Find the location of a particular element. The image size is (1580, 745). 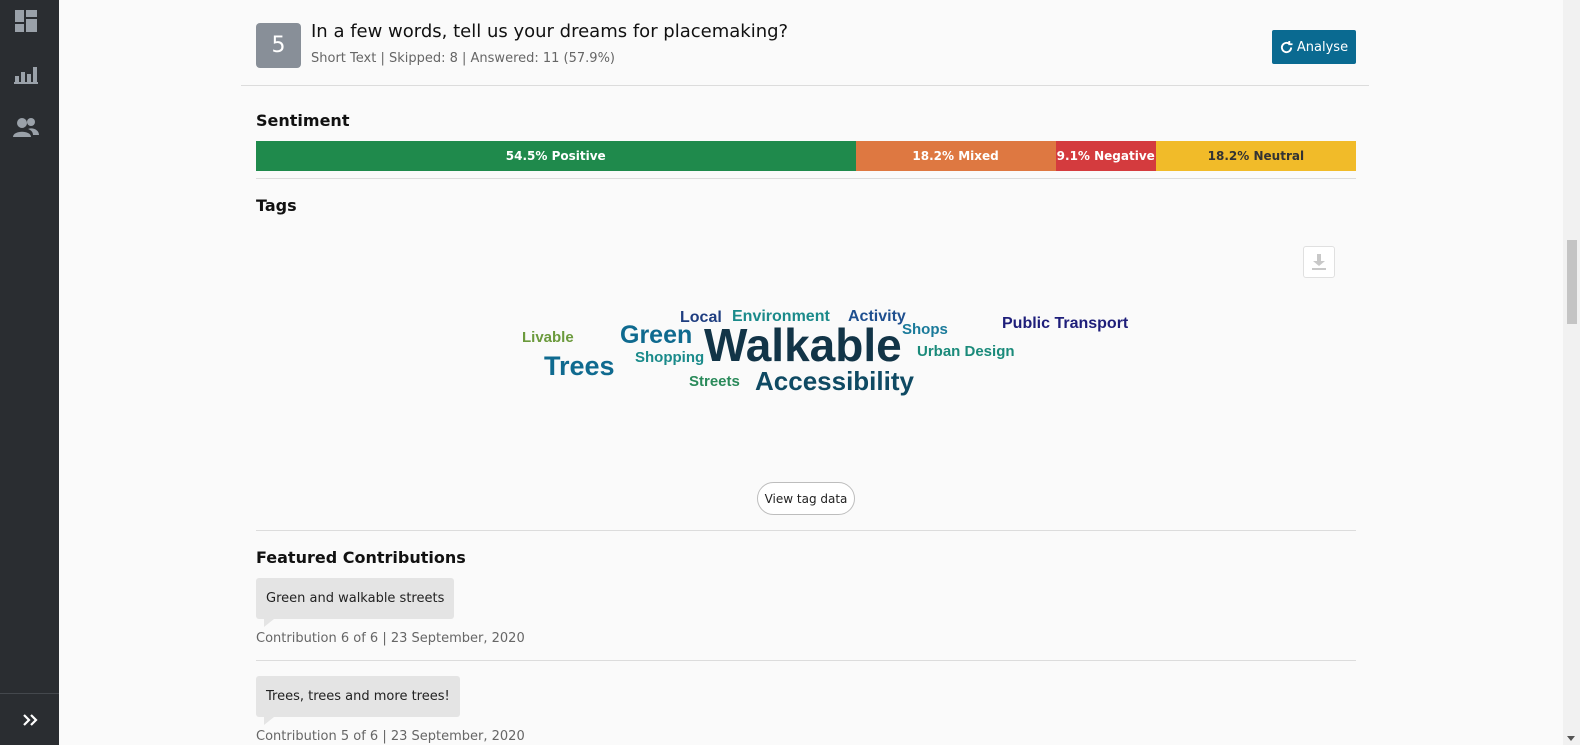

analyse-button: Analyse is located at coordinates (1314, 47).